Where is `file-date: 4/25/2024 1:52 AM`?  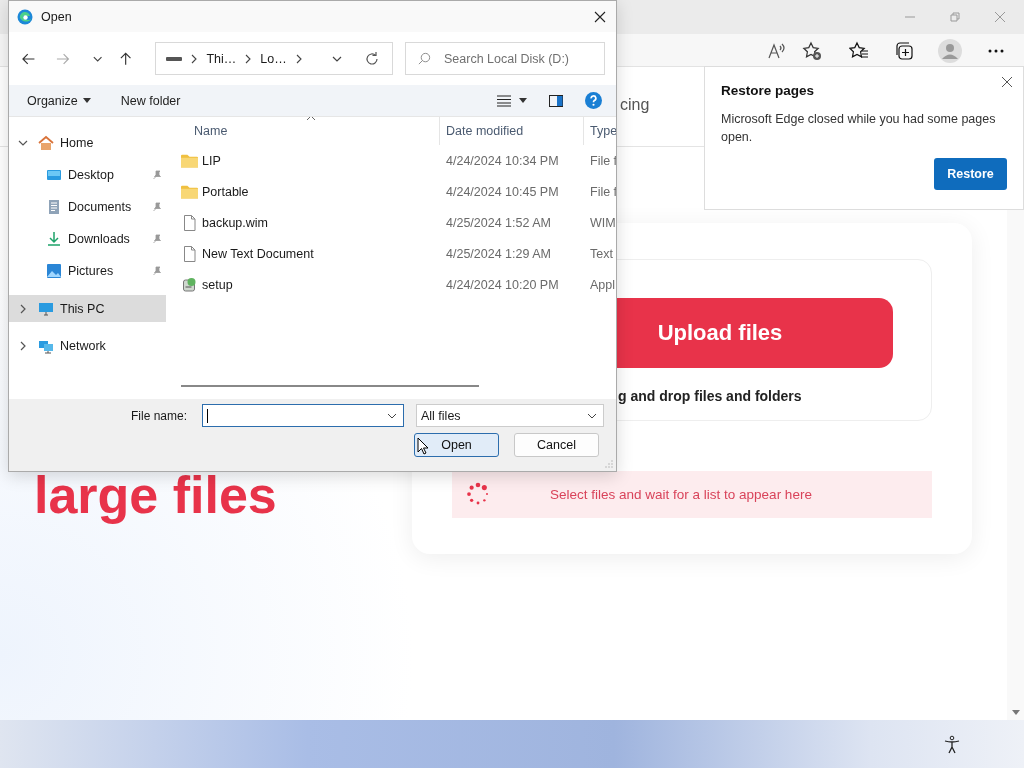
file-date: 4/25/2024 1:52 AM is located at coordinates (498, 222).